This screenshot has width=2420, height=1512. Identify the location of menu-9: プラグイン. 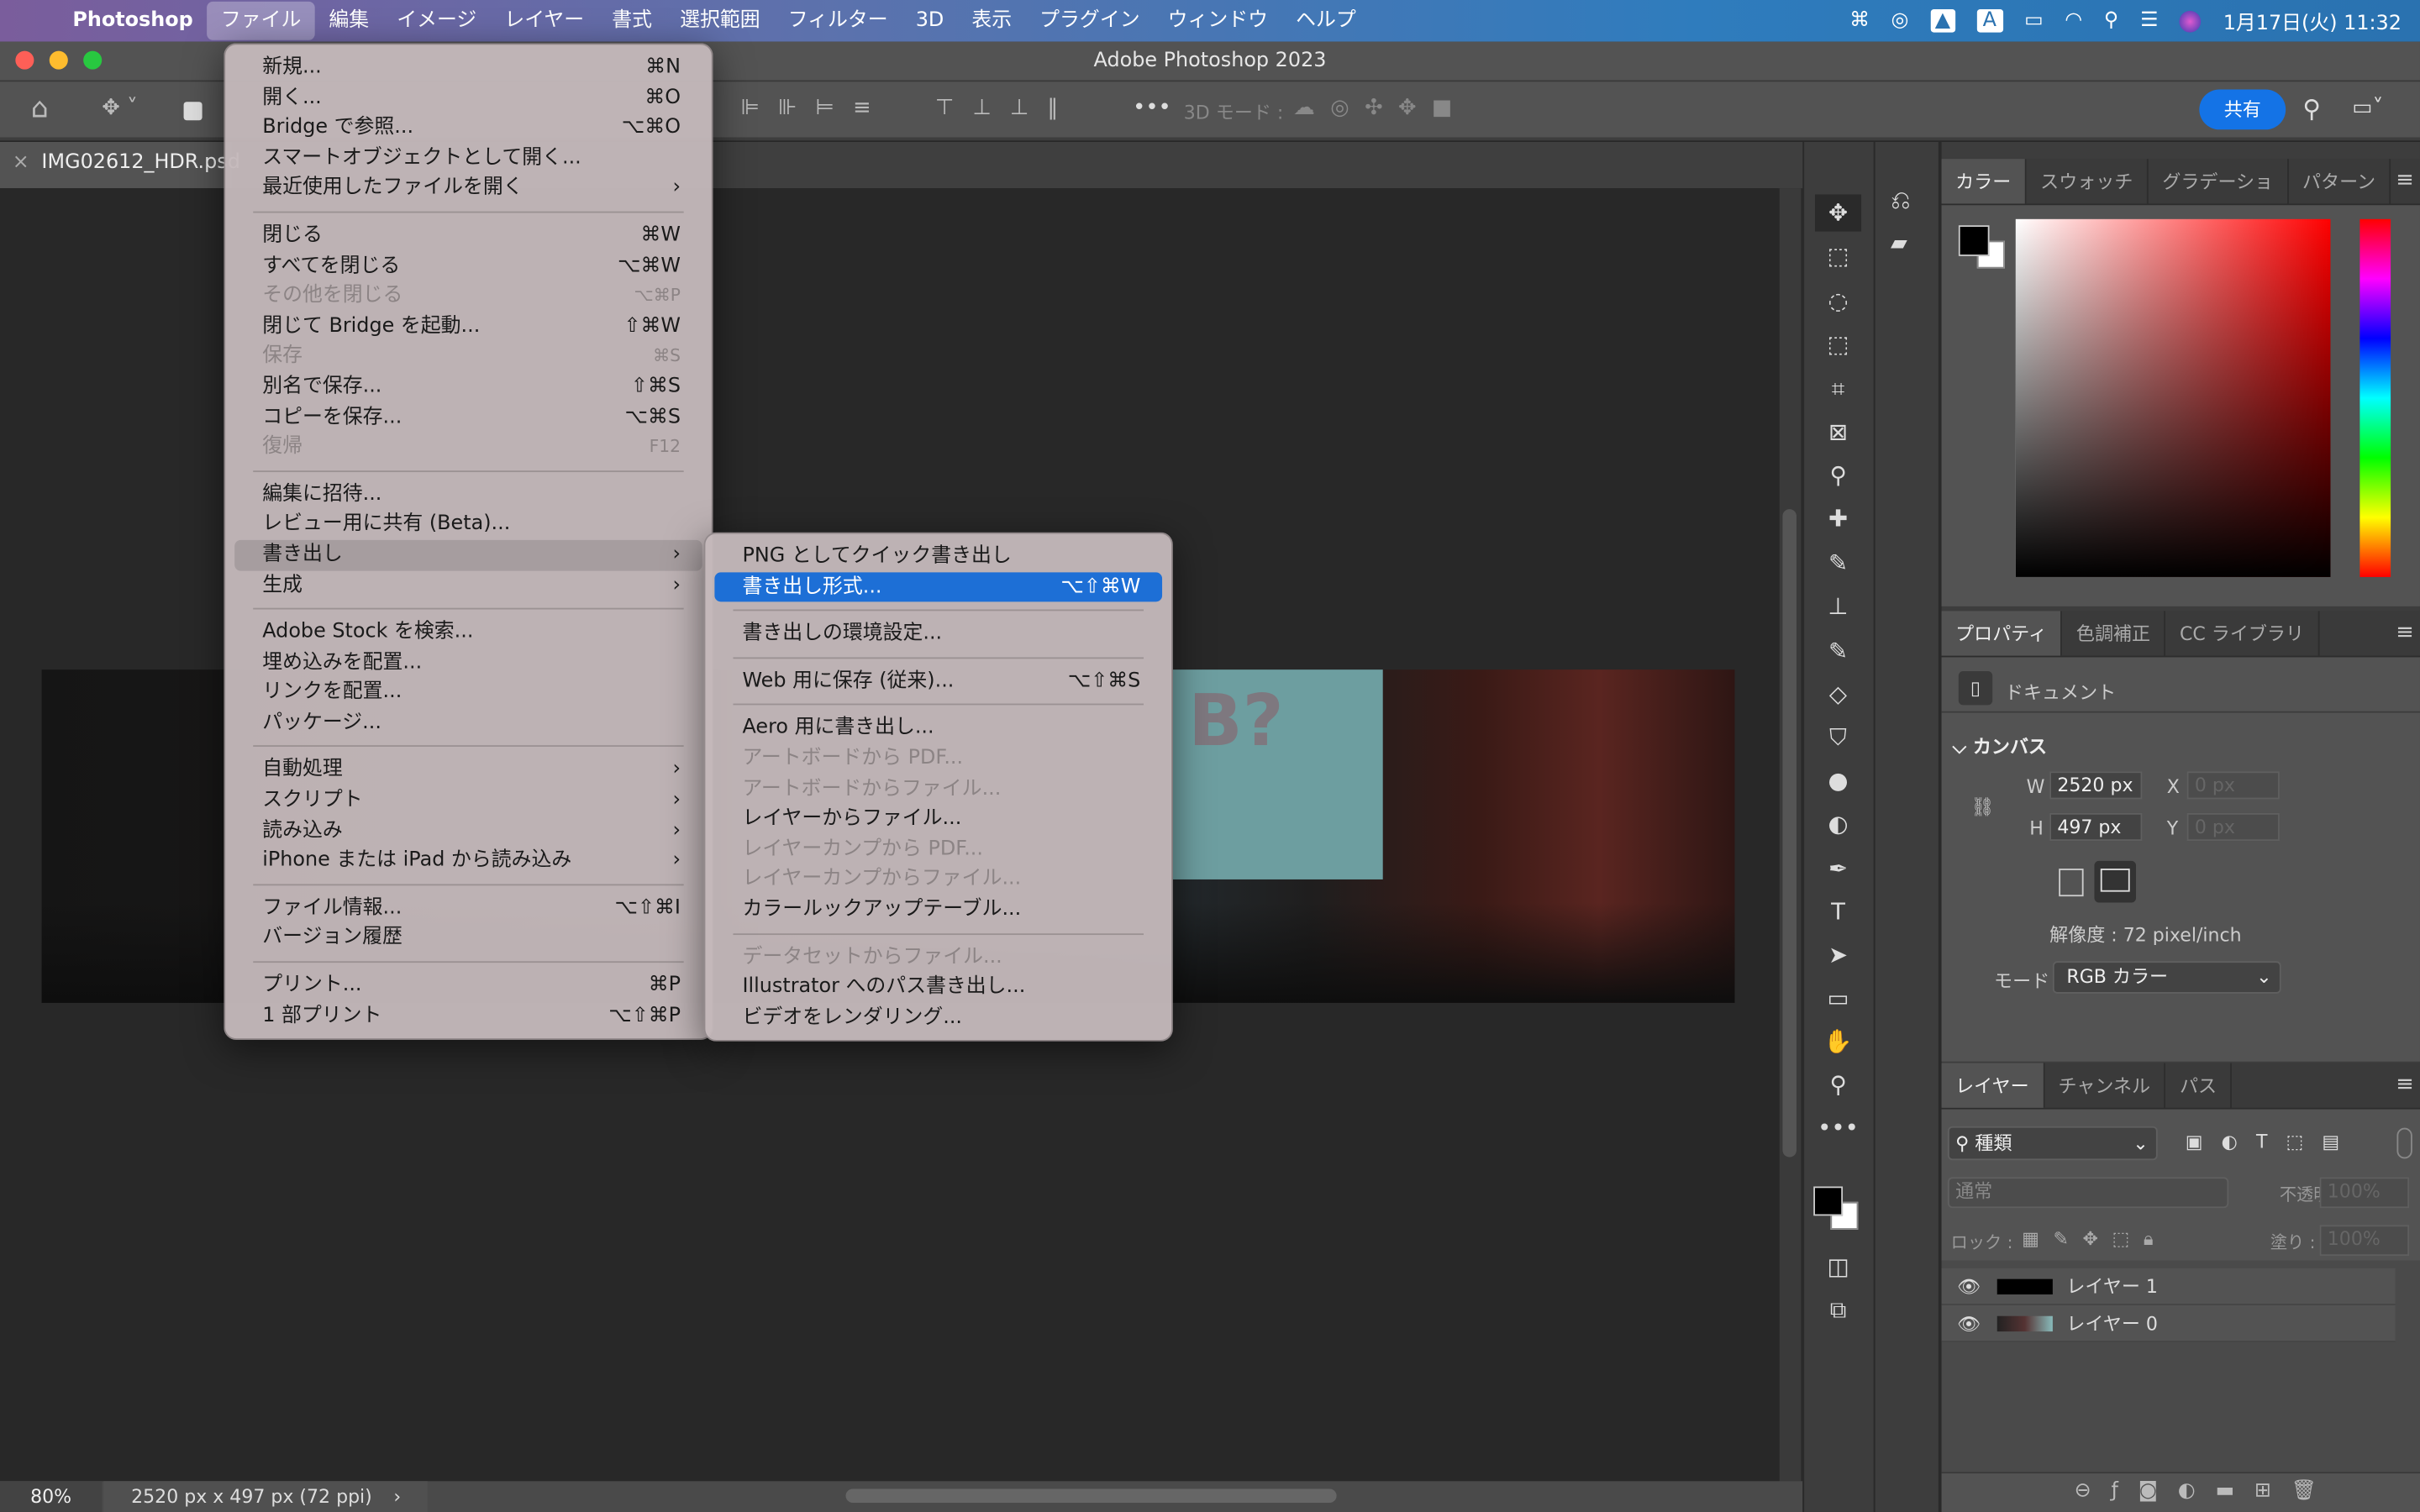
(1090, 21).